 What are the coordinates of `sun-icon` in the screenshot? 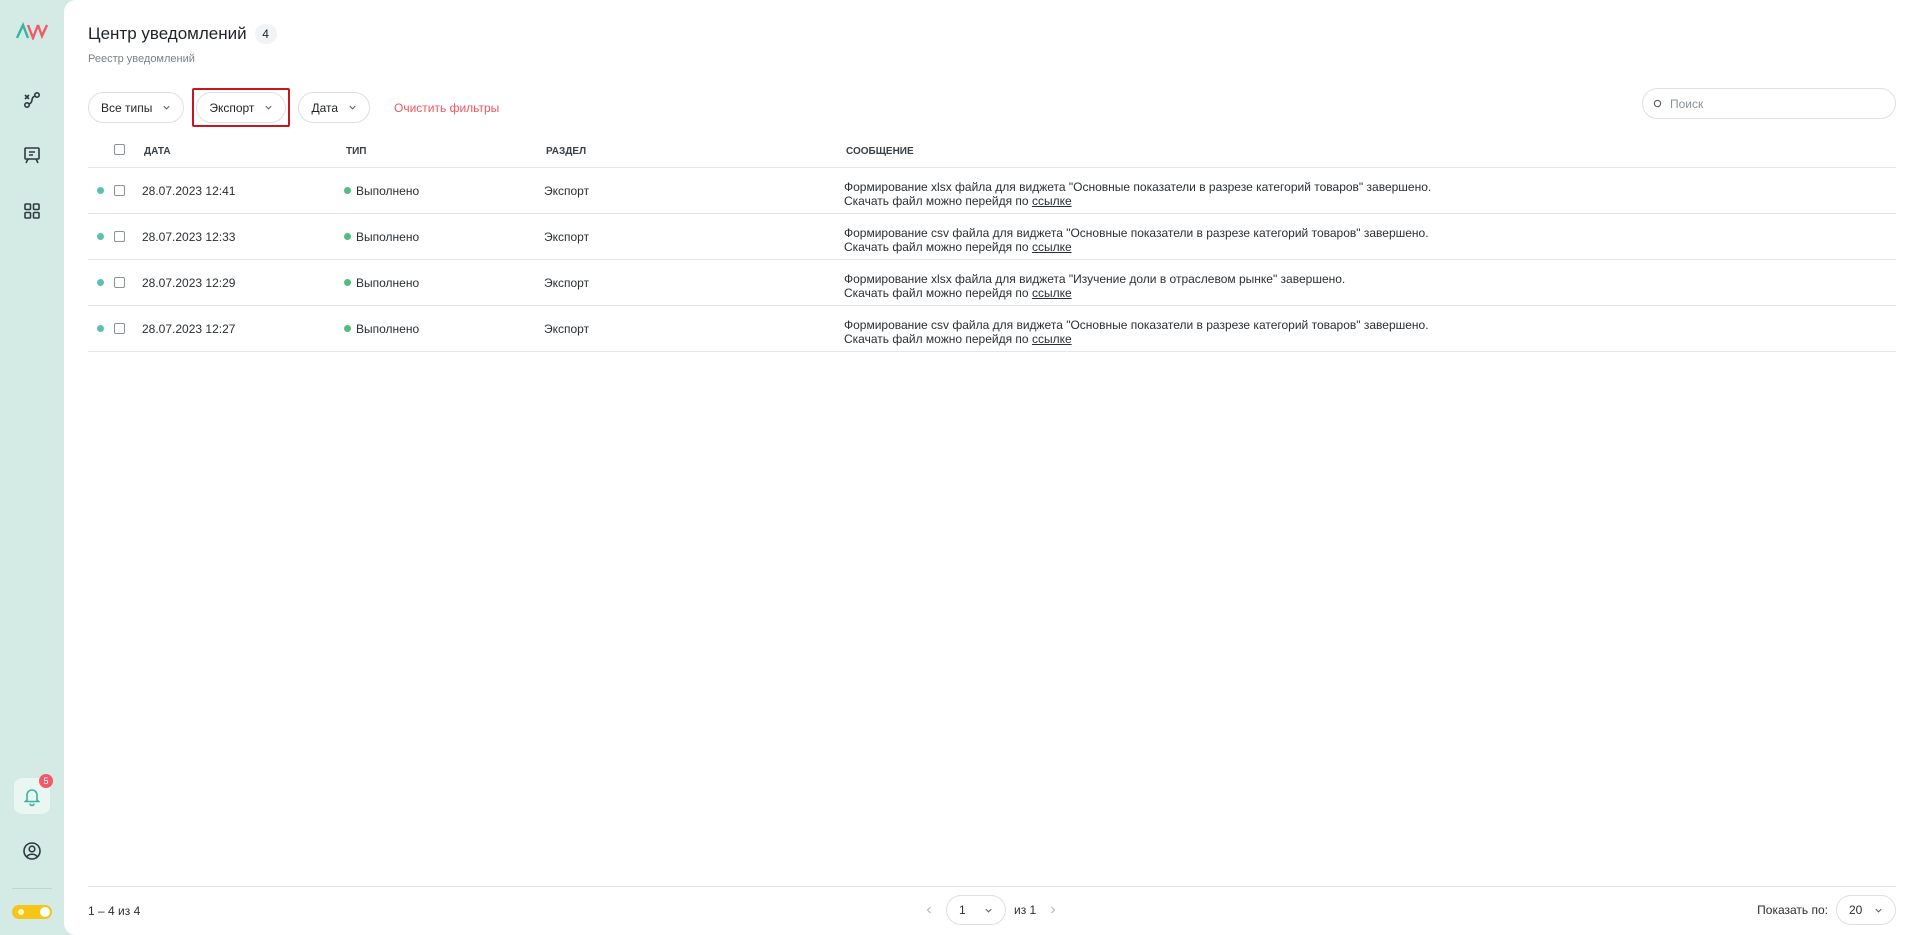 It's located at (21, 912).